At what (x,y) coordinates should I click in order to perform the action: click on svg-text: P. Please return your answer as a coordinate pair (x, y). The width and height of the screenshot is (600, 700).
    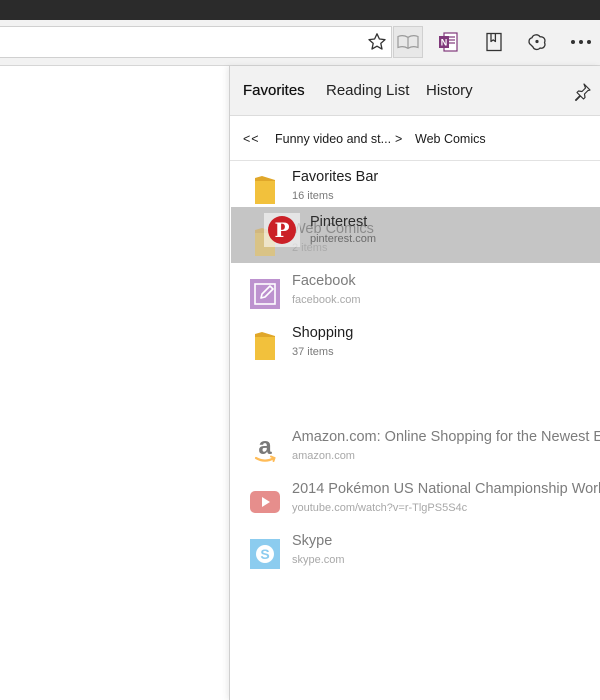
    Looking at the image, I should click on (281, 230).